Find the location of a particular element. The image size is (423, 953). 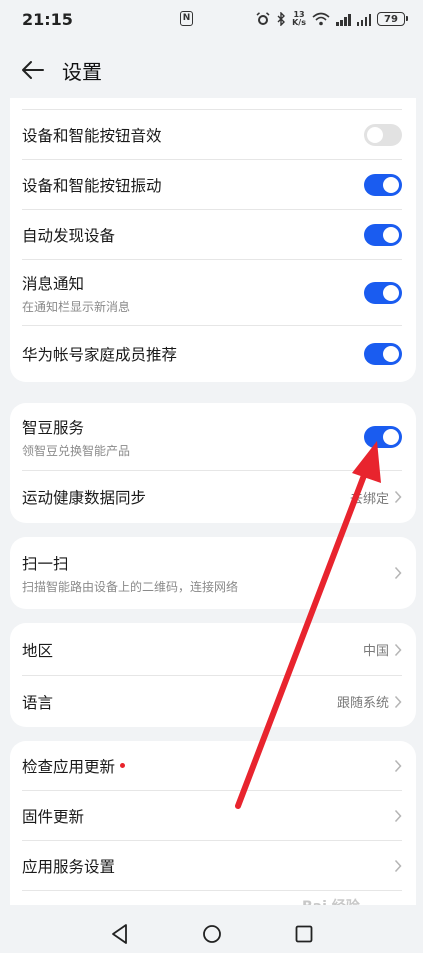

family-recommend-toggle is located at coordinates (383, 354).